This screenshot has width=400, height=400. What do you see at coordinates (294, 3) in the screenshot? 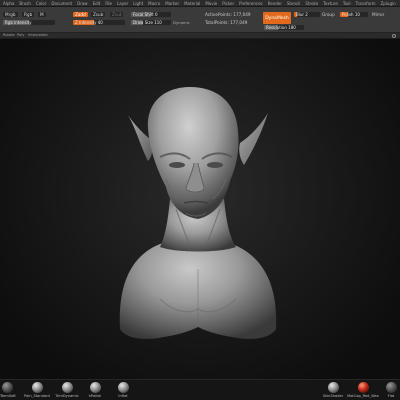
I see `menu-item-stencil: Stencil` at bounding box center [294, 3].